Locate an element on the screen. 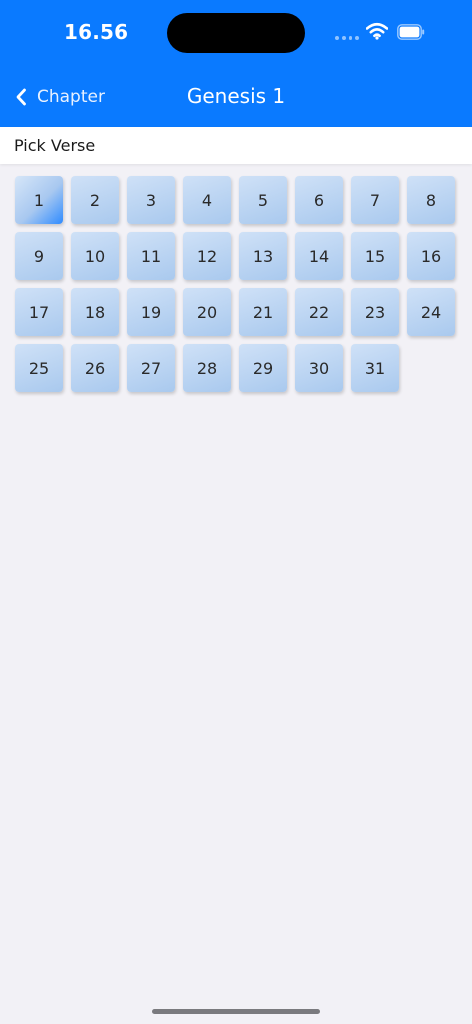 Image resolution: width=472 pixels, height=1024 pixels. status-time: 16.56 is located at coordinates (96, 32).